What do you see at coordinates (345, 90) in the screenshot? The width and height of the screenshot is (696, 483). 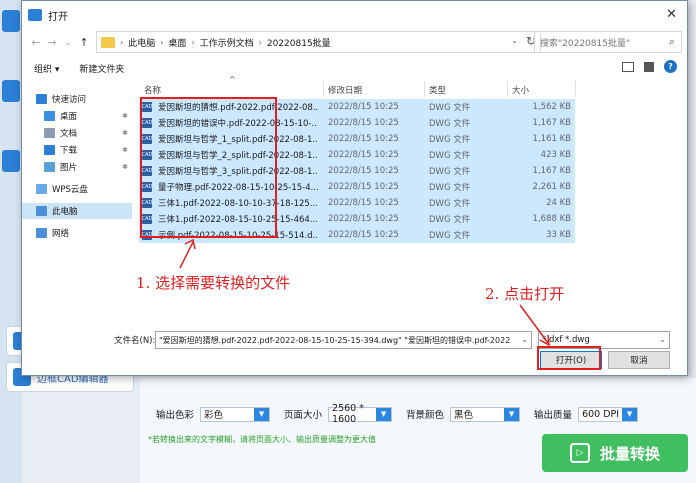 I see `column-date: 修改日期` at bounding box center [345, 90].